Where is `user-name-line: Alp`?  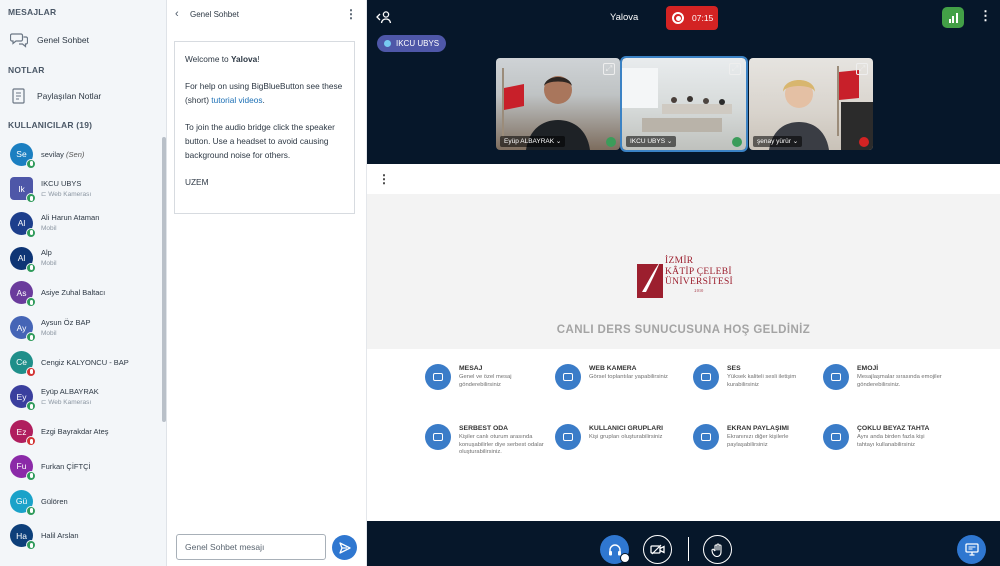
user-name-line: Alp is located at coordinates (49, 252).